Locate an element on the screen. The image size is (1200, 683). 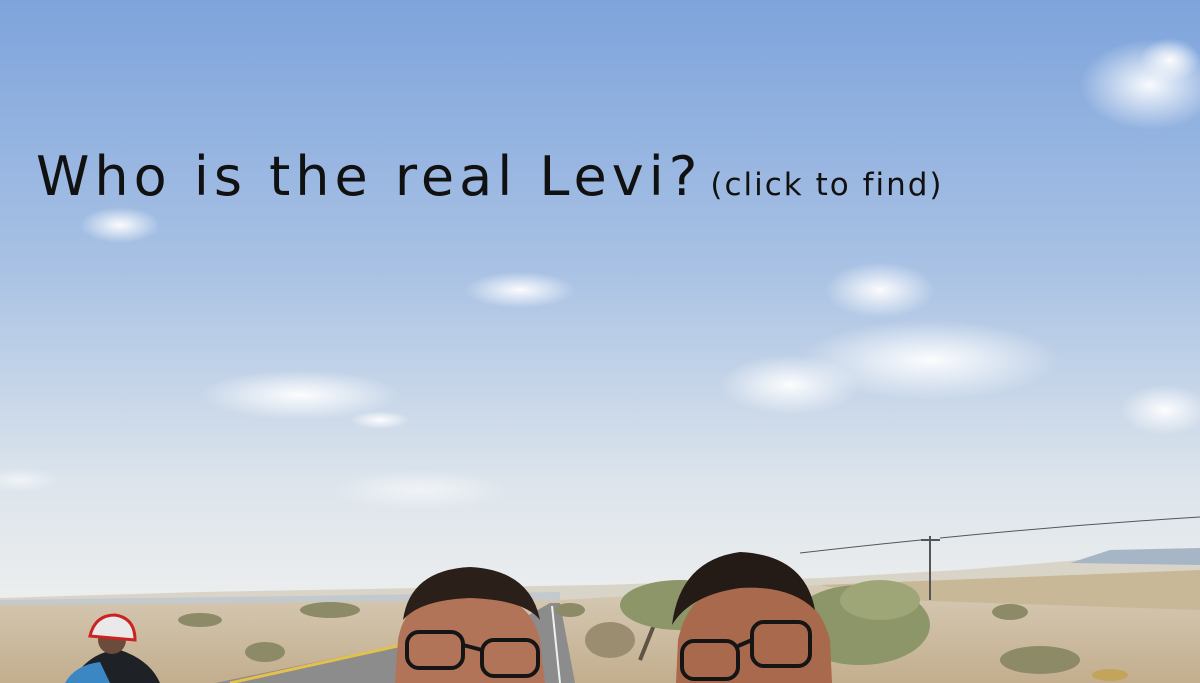
find-levi-headline: Who is the real Levi? (click to find) is located at coordinates (490, 177).